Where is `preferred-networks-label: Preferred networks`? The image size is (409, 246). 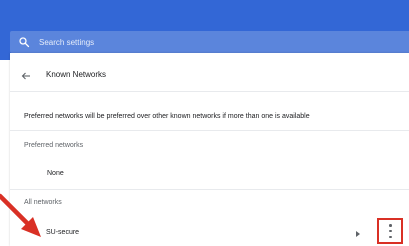 preferred-networks-label: Preferred networks is located at coordinates (54, 145).